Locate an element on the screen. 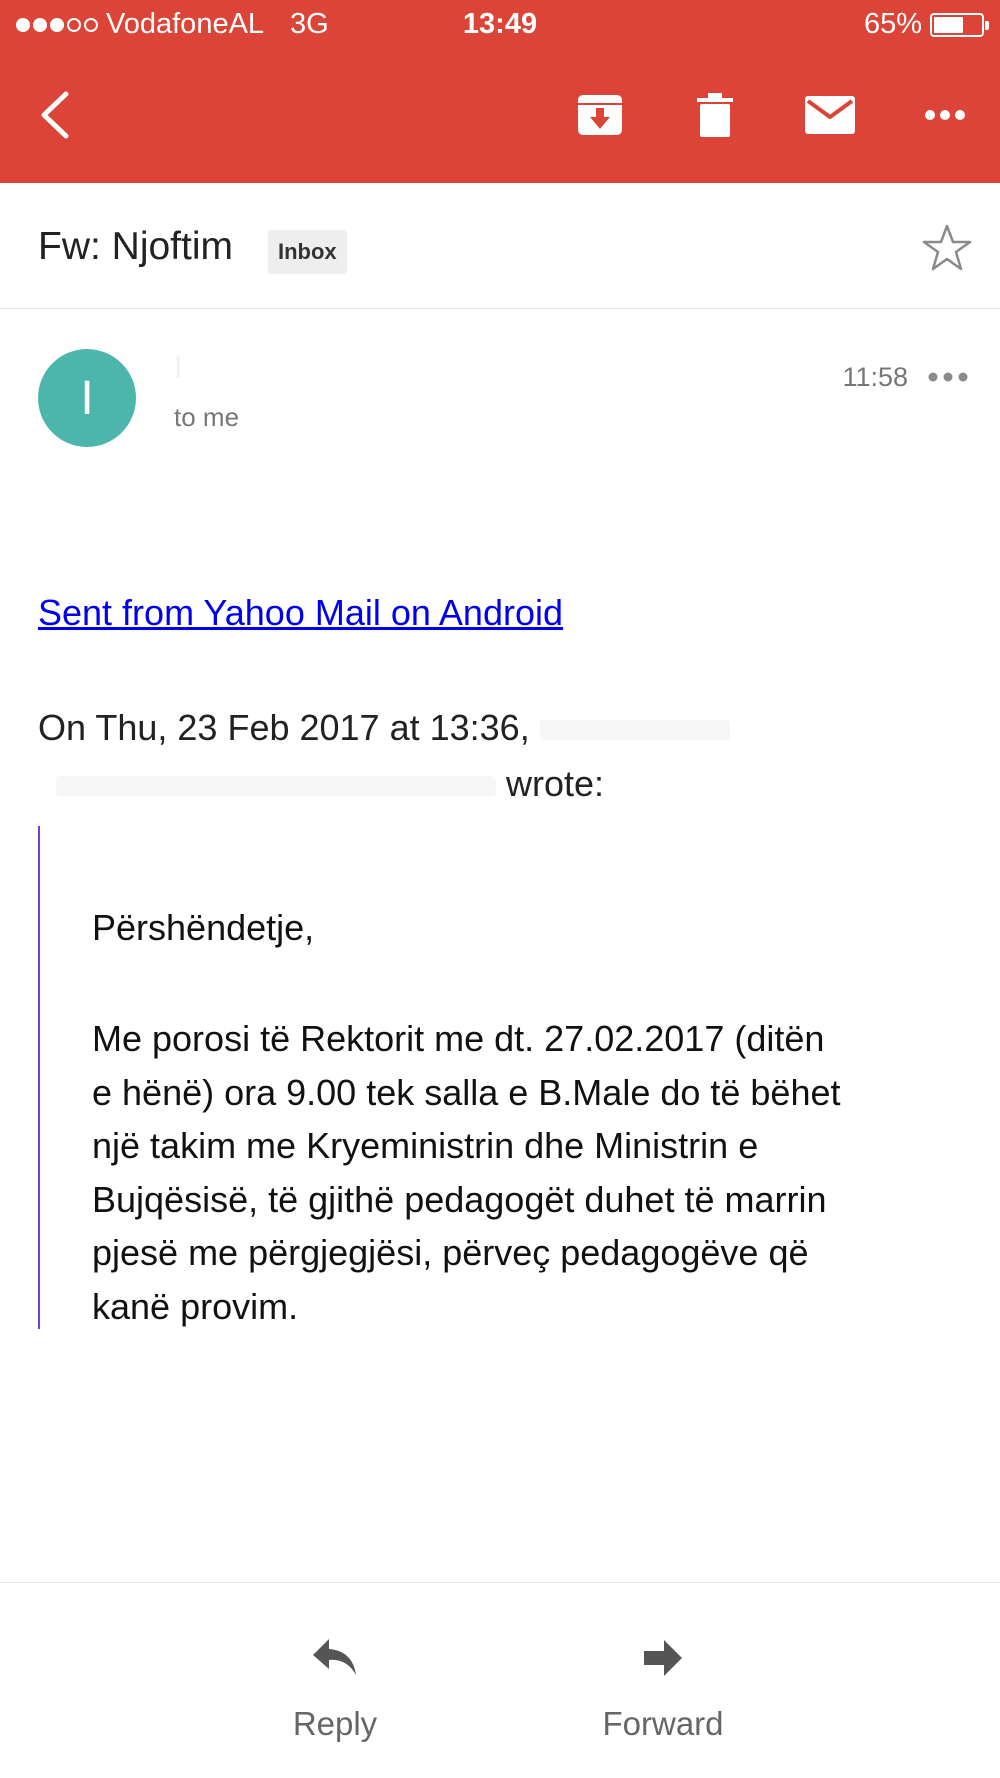 This screenshot has width=1000, height=1778. delete-button is located at coordinates (715, 115).